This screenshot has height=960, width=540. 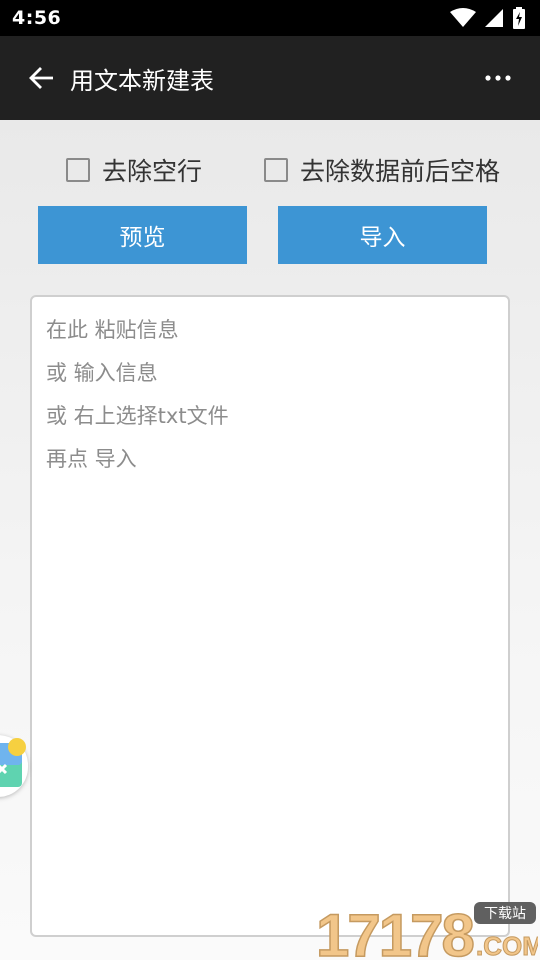 I want to click on site-watermark: 17178 下载站 .COM, so click(x=426, y=929).